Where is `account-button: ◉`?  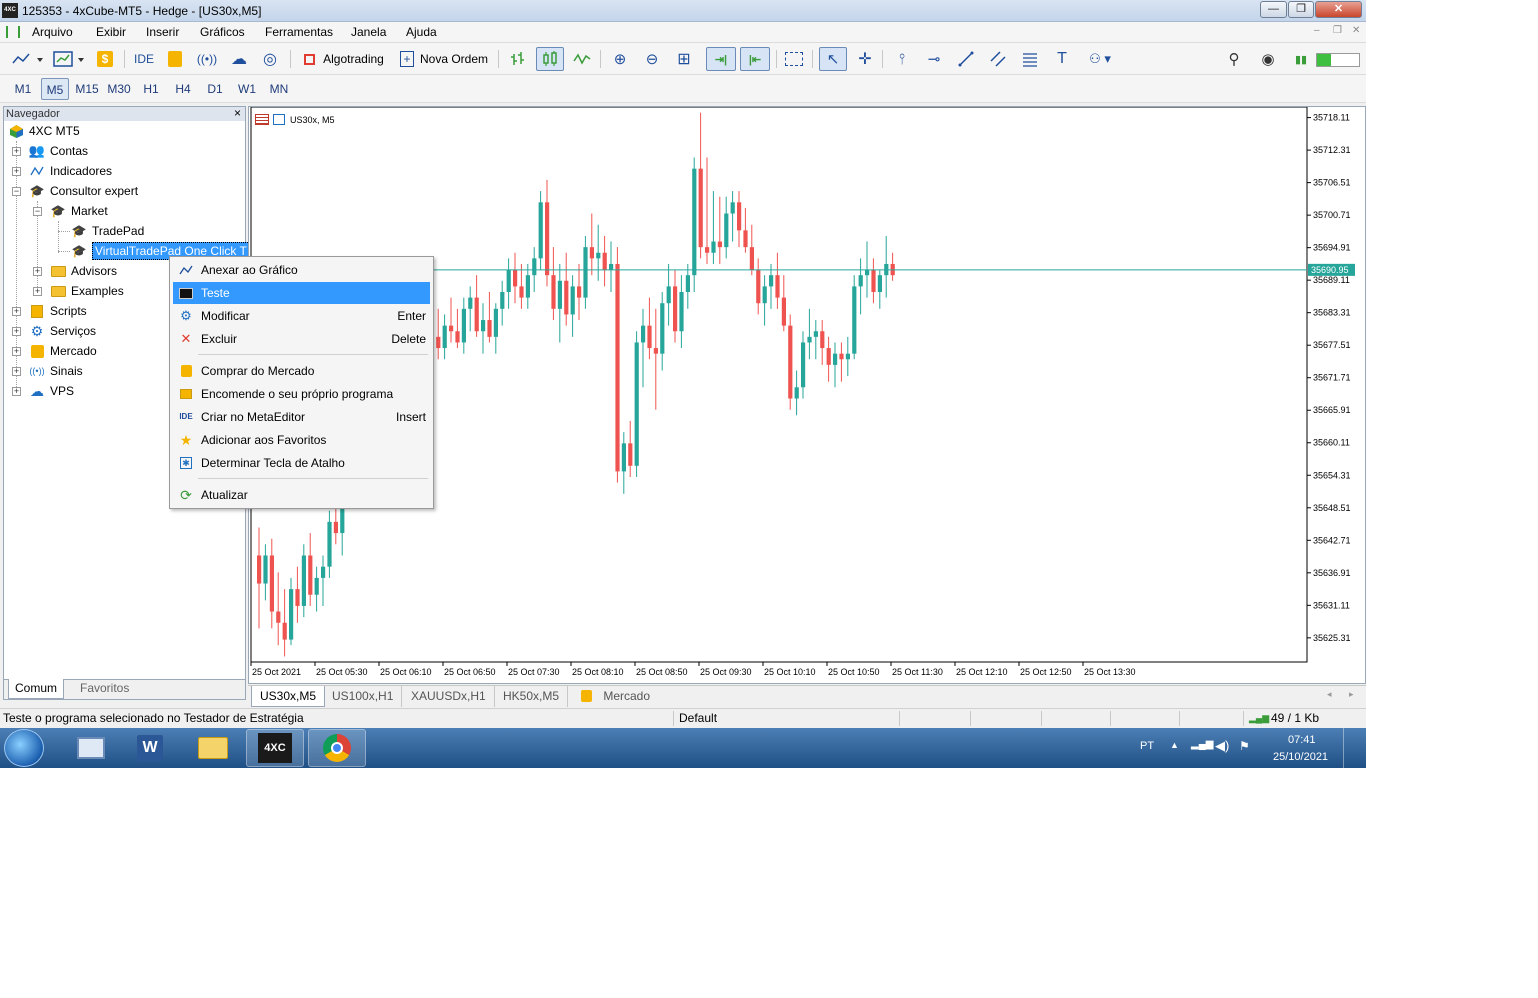
account-button: ◉ is located at coordinates (1268, 59).